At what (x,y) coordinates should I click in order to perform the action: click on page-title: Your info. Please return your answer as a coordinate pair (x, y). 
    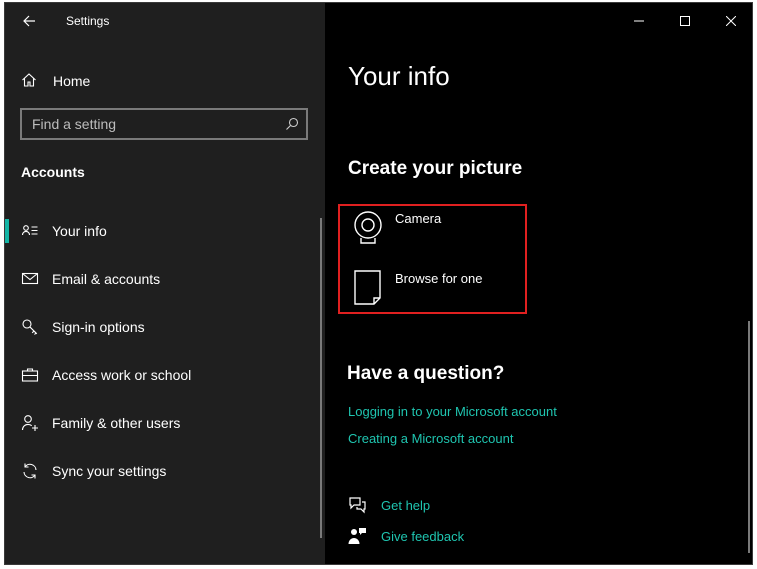
    Looking at the image, I should click on (399, 76).